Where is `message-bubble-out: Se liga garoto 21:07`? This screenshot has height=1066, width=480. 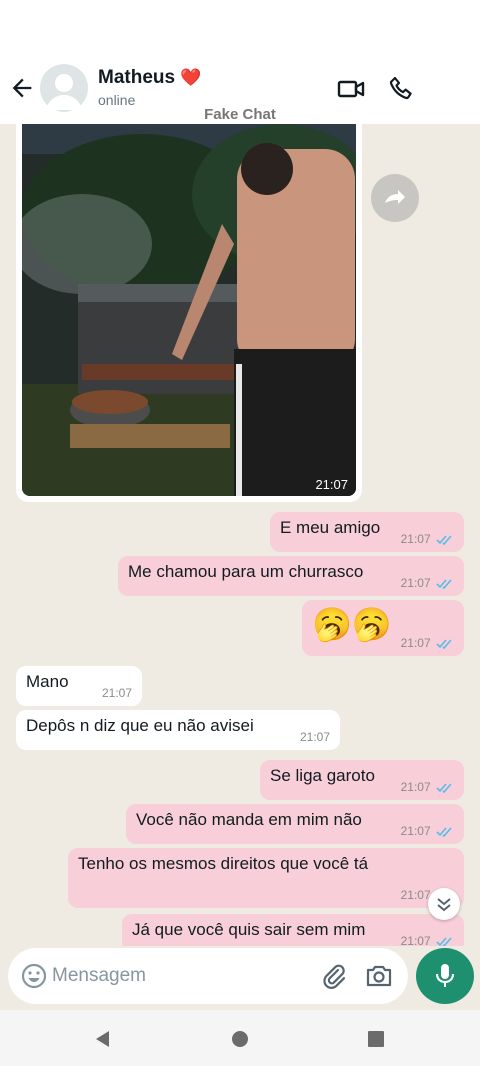
message-bubble-out: Se liga garoto 21:07 is located at coordinates (362, 780).